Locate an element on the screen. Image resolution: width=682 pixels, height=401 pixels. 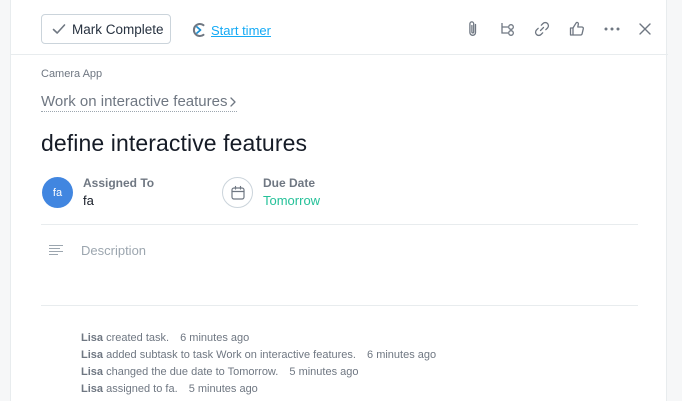
check-icon is located at coordinates (59, 29).